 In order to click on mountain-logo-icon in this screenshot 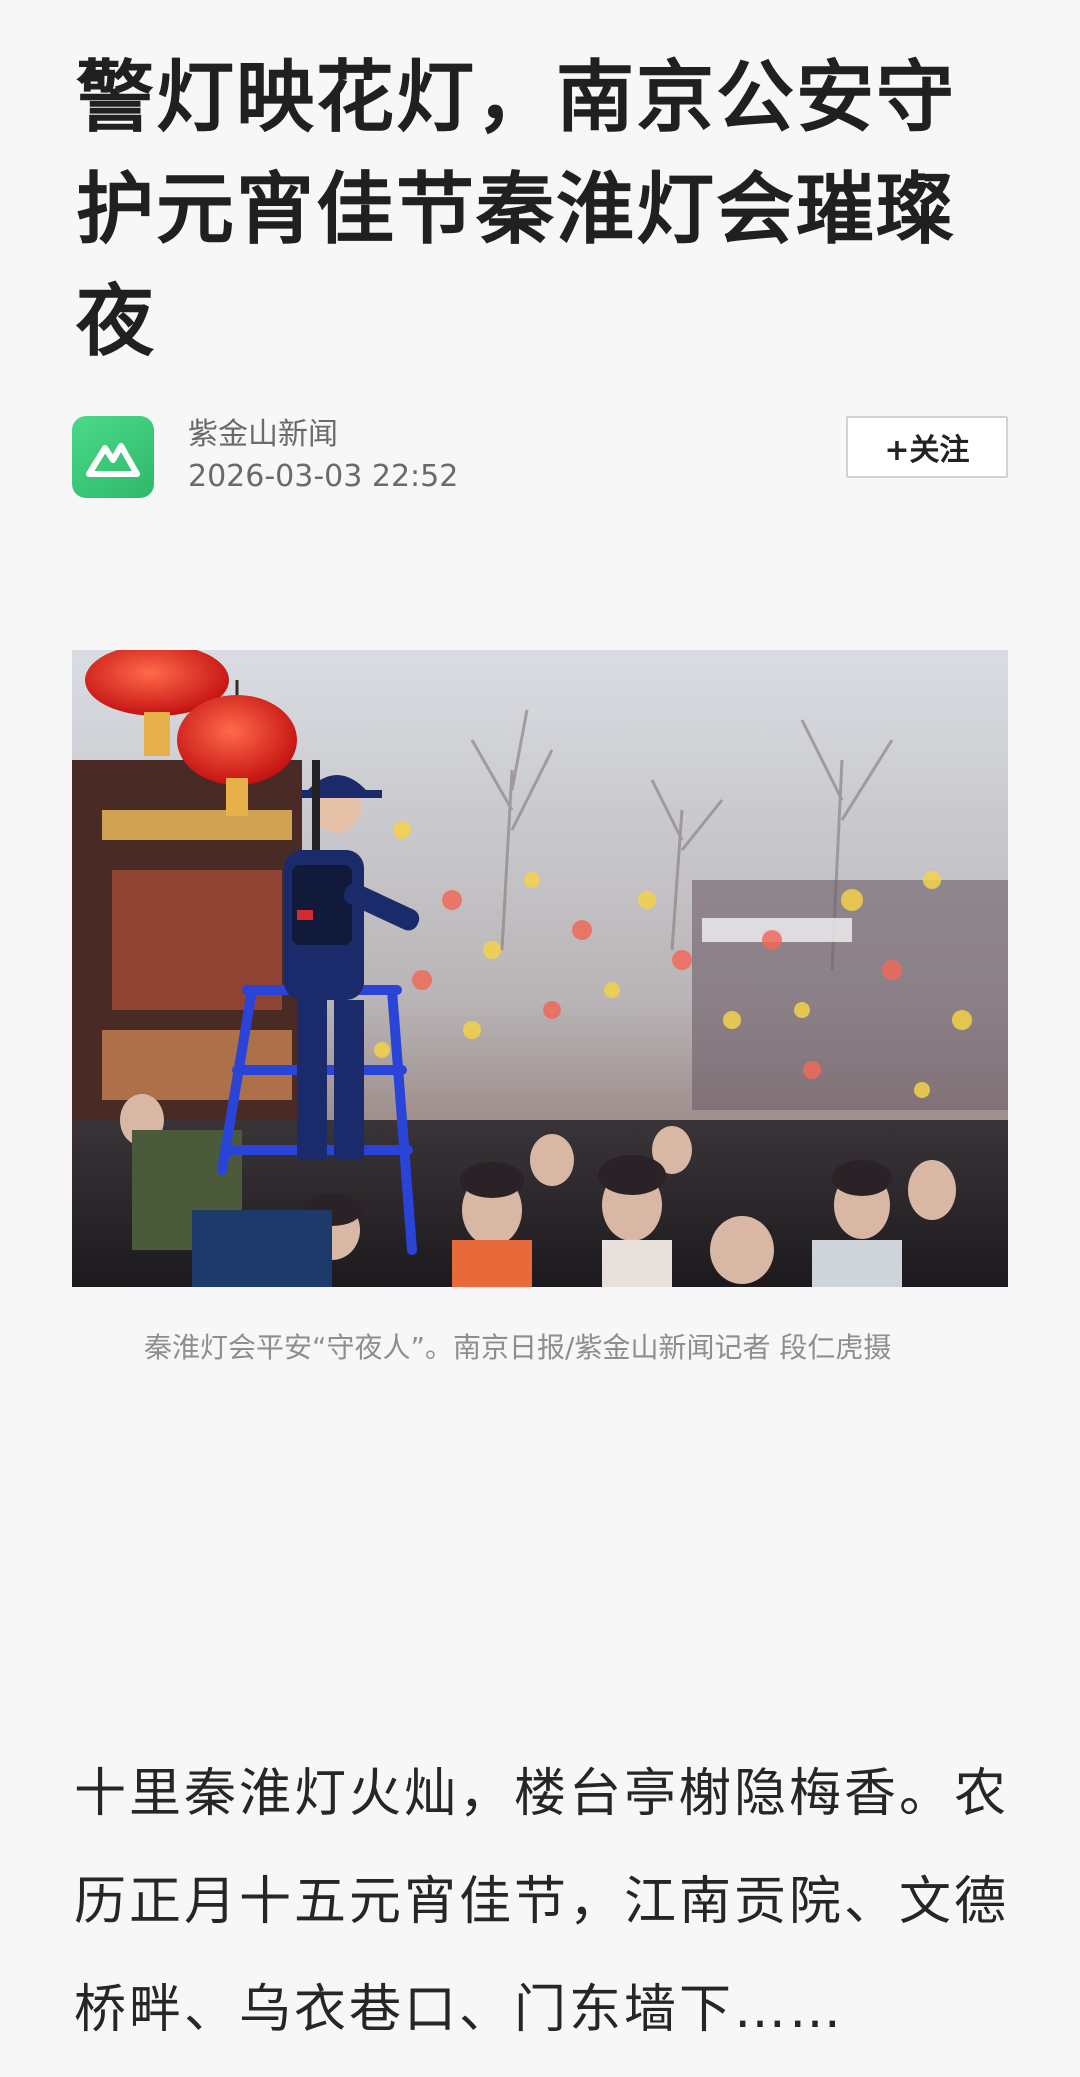, I will do `click(113, 460)`.